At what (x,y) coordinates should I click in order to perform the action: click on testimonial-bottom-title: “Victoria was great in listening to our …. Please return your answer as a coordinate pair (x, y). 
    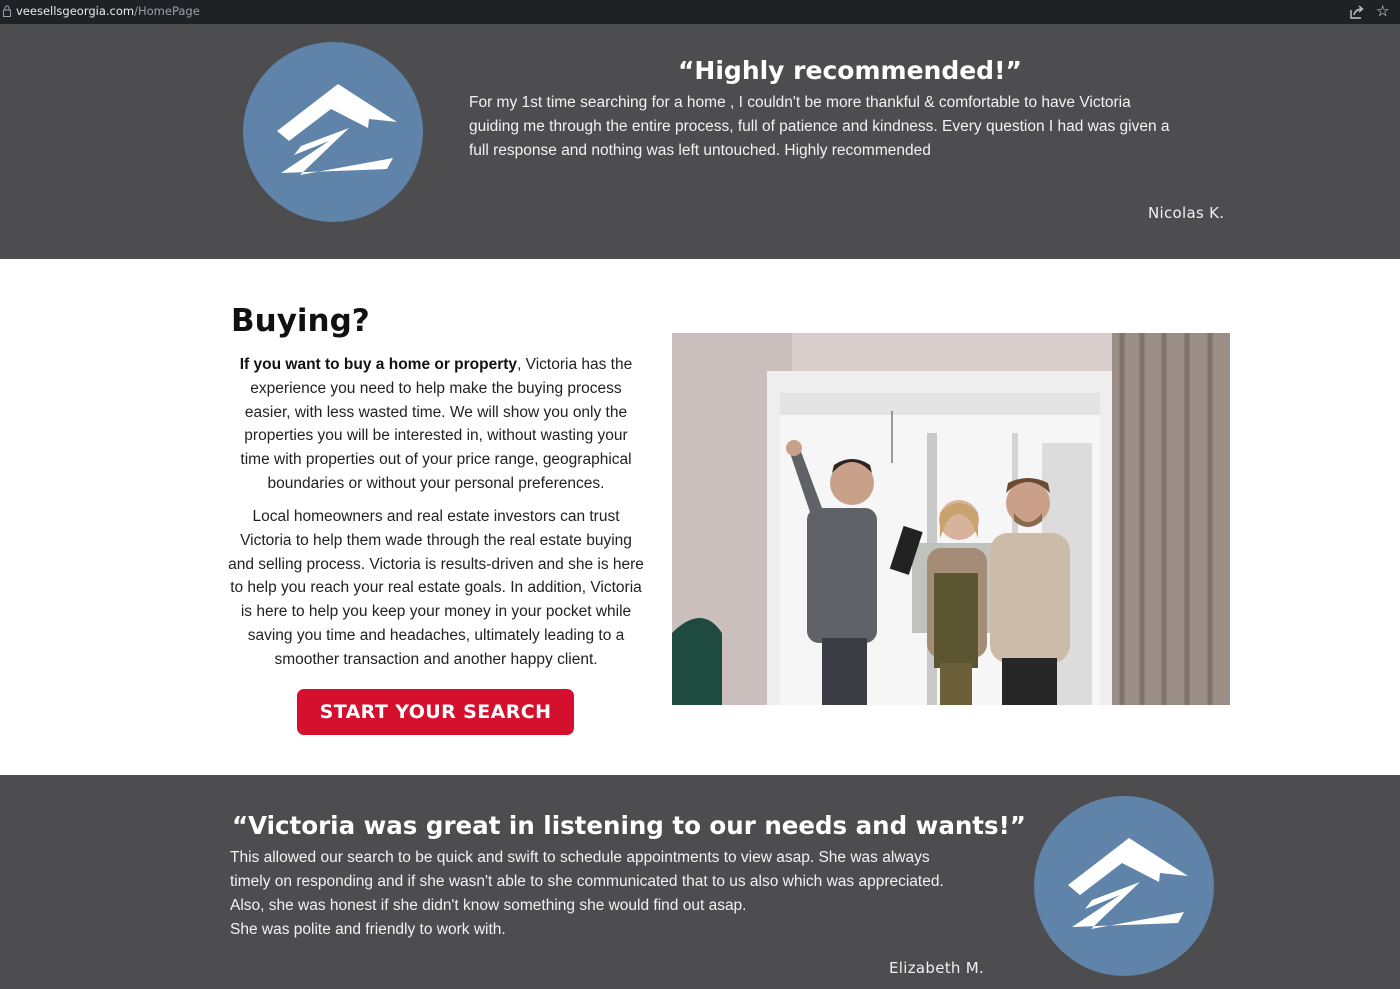
    Looking at the image, I should click on (629, 825).